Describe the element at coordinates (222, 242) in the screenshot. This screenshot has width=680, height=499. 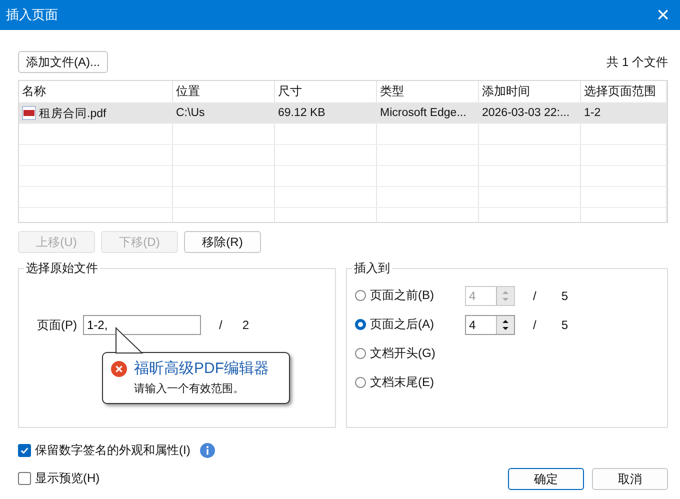
I see `list-button: 移除(R)` at that location.